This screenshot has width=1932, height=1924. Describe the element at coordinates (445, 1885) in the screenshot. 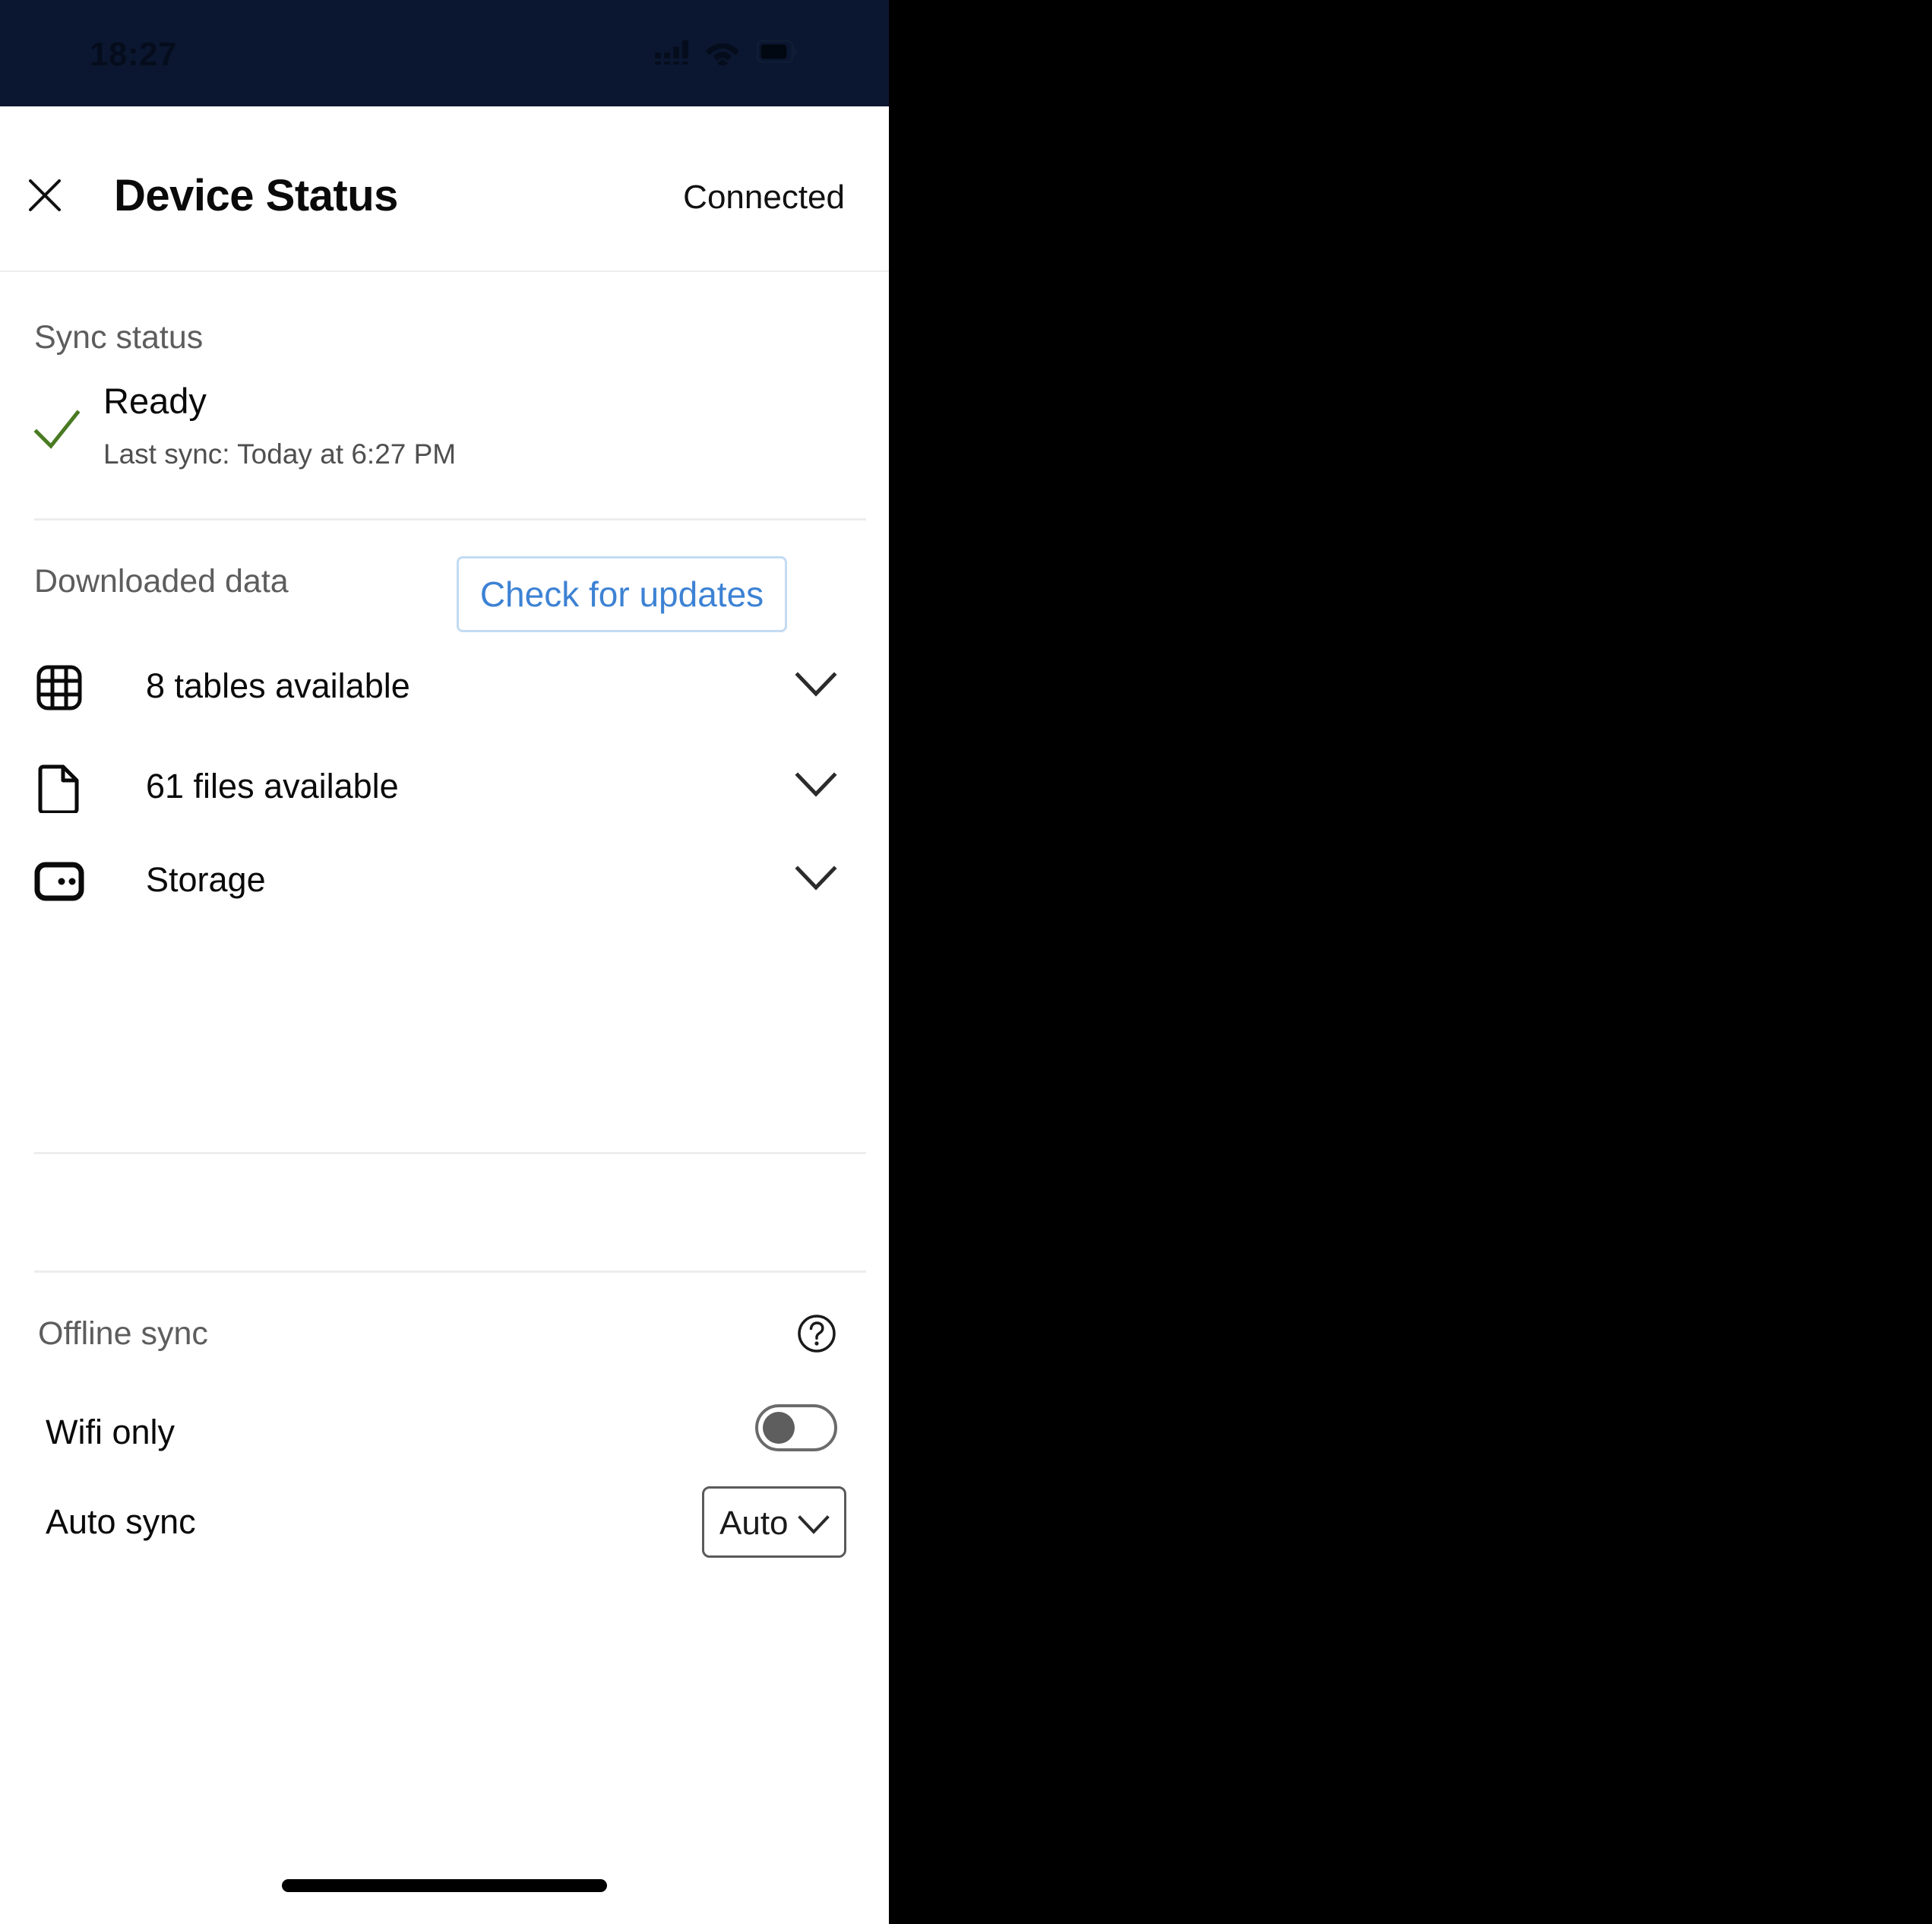

I see `home-indicator` at that location.